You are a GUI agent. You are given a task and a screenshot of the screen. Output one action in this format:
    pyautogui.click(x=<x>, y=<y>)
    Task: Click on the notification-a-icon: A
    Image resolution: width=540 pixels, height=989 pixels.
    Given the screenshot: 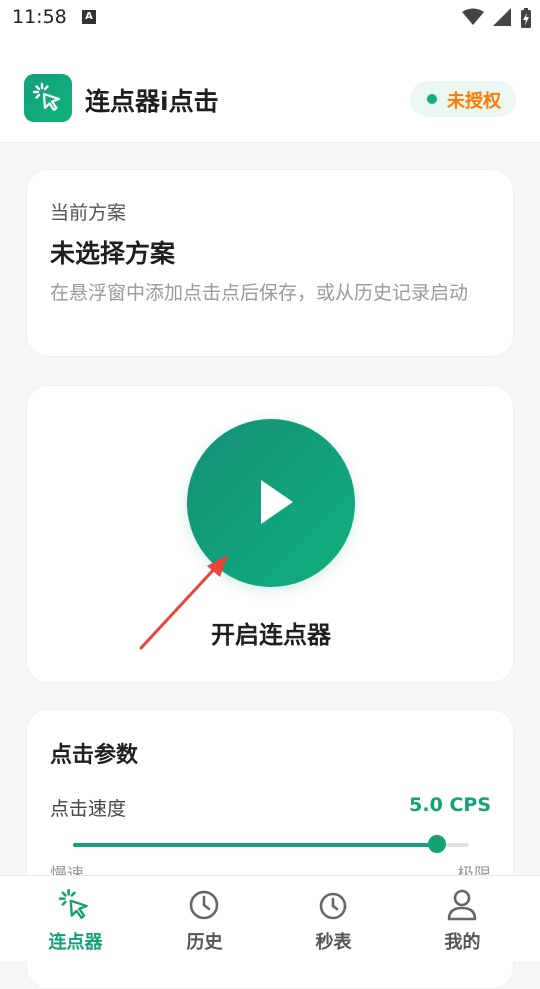 What is the action you would take?
    pyautogui.click(x=89, y=17)
    